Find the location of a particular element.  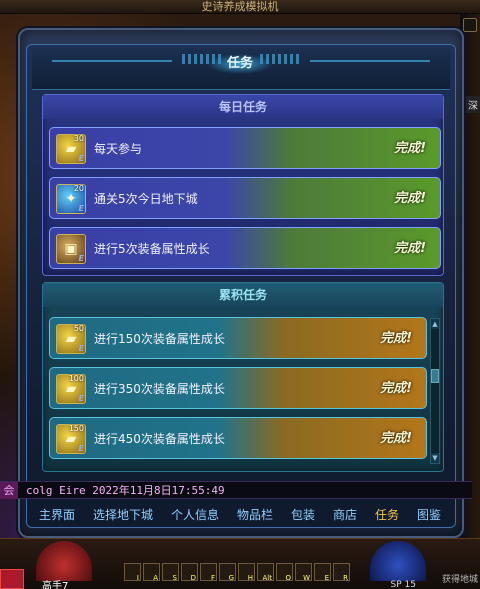

gold-ingot-icon: ▰ 30 E is located at coordinates (71, 149).